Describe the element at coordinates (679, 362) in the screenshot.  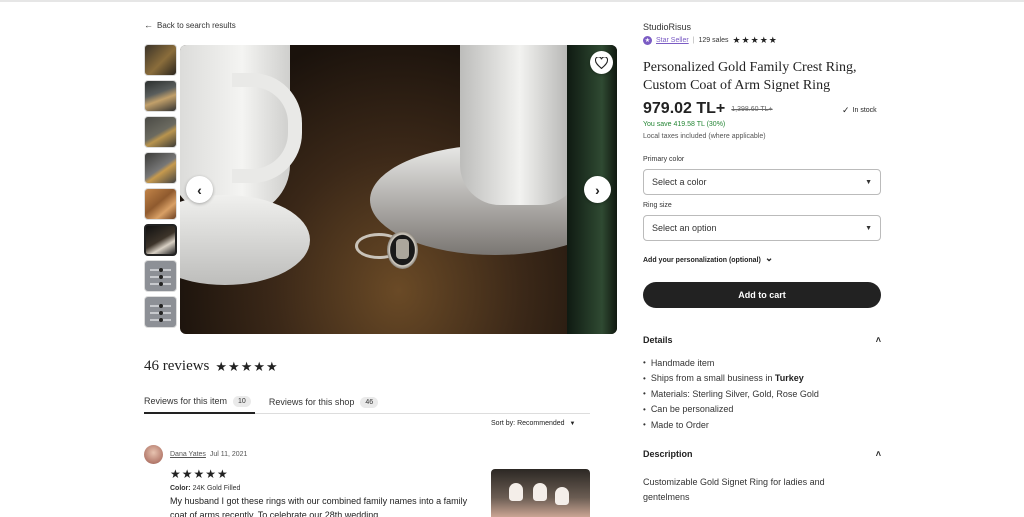
I see `list-item: • Handmade item` at that location.